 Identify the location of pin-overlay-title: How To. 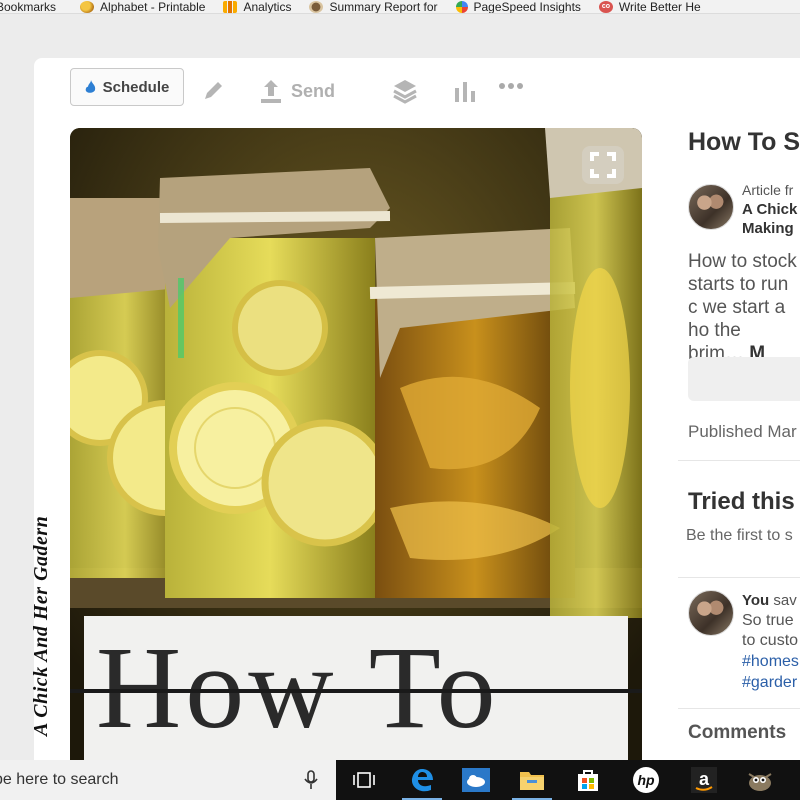
(298, 687).